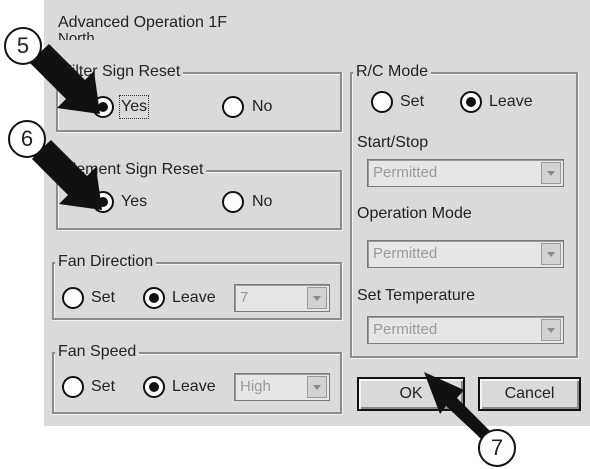  I want to click on callout-step6: 6, so click(27, 139).